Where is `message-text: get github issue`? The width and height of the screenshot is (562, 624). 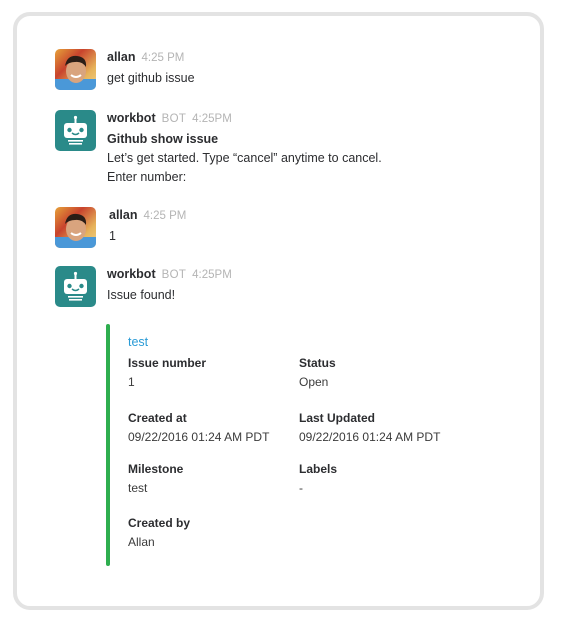
message-text: get github issue is located at coordinates (151, 78).